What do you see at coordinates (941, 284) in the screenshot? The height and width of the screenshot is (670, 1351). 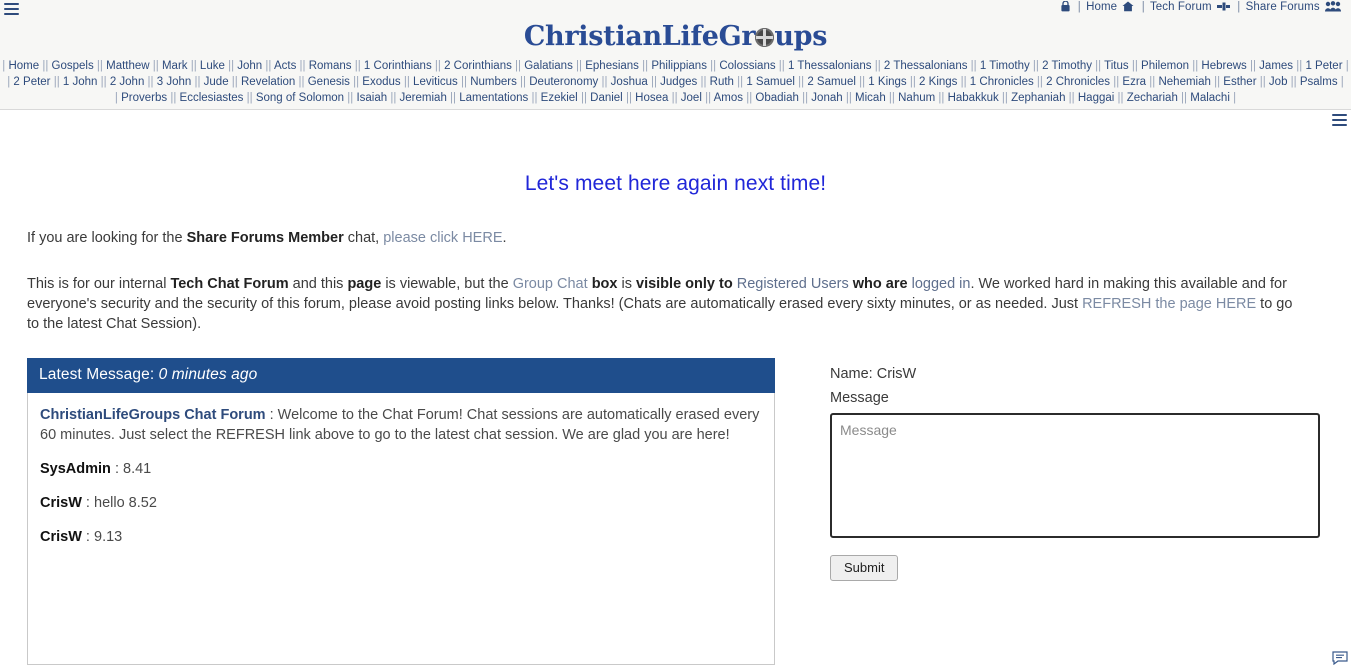 I see `logged-in-link: logged in` at bounding box center [941, 284].